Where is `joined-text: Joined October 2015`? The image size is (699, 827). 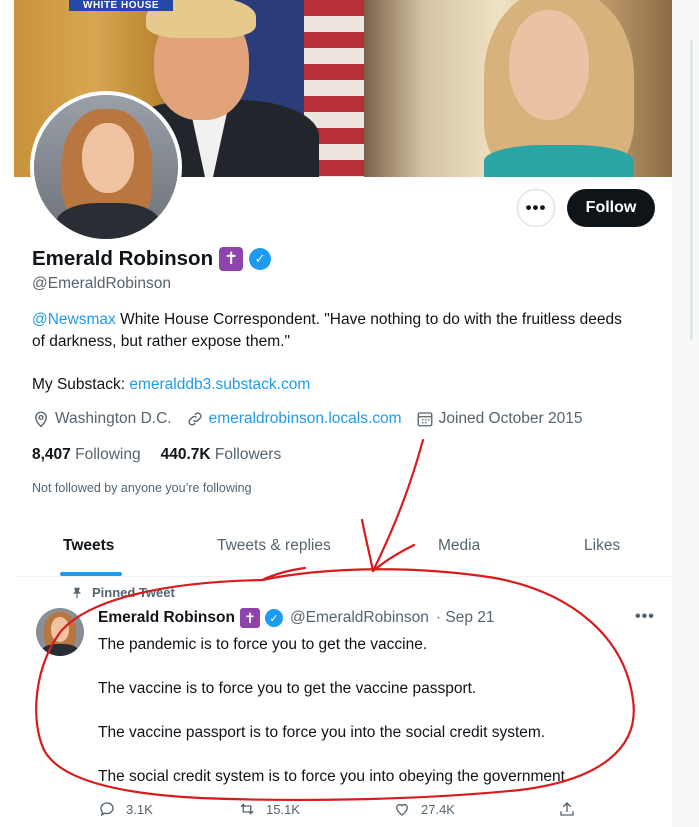
joined-text: Joined October 2015 is located at coordinates (510, 418).